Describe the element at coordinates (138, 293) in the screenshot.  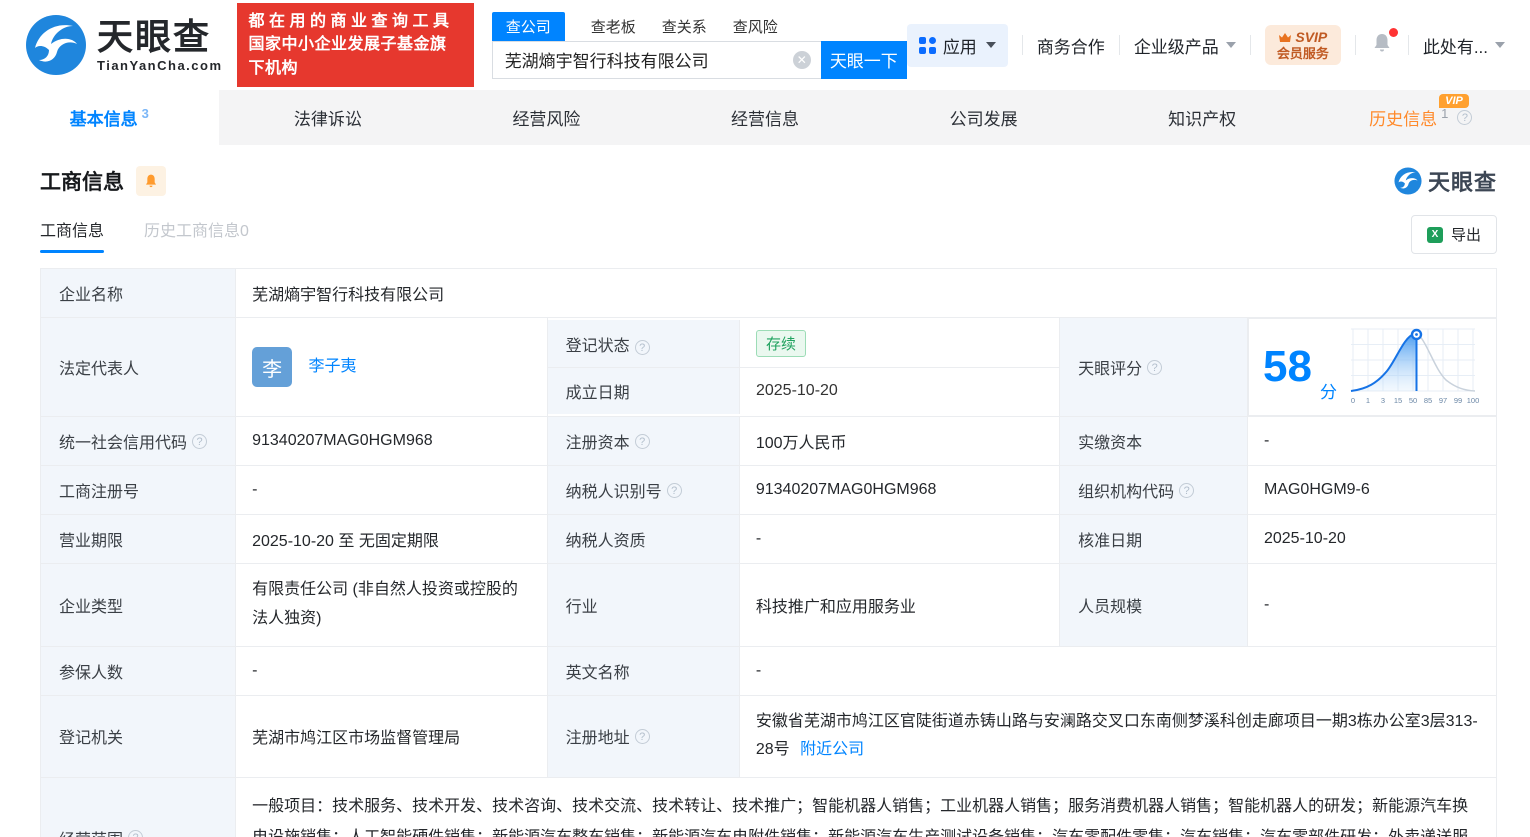
I see `company-name-label: 企业名称` at that location.